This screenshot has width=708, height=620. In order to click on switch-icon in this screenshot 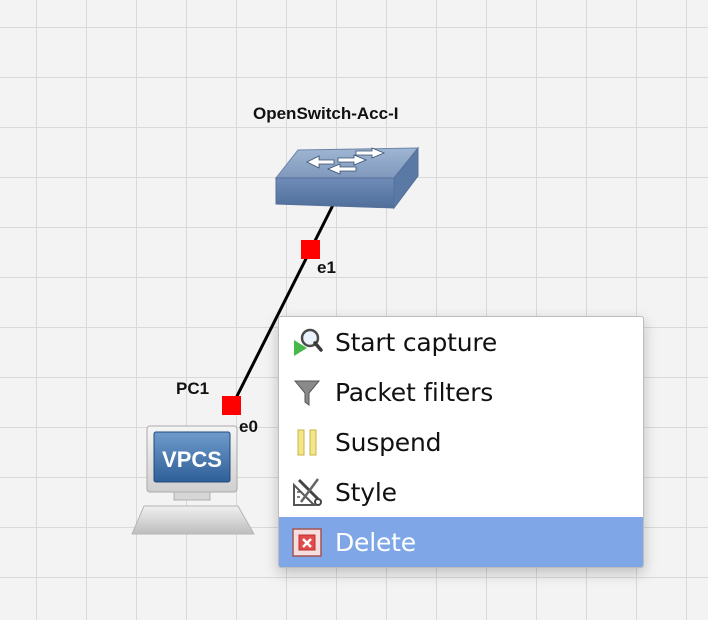, I will do `click(347, 179)`.